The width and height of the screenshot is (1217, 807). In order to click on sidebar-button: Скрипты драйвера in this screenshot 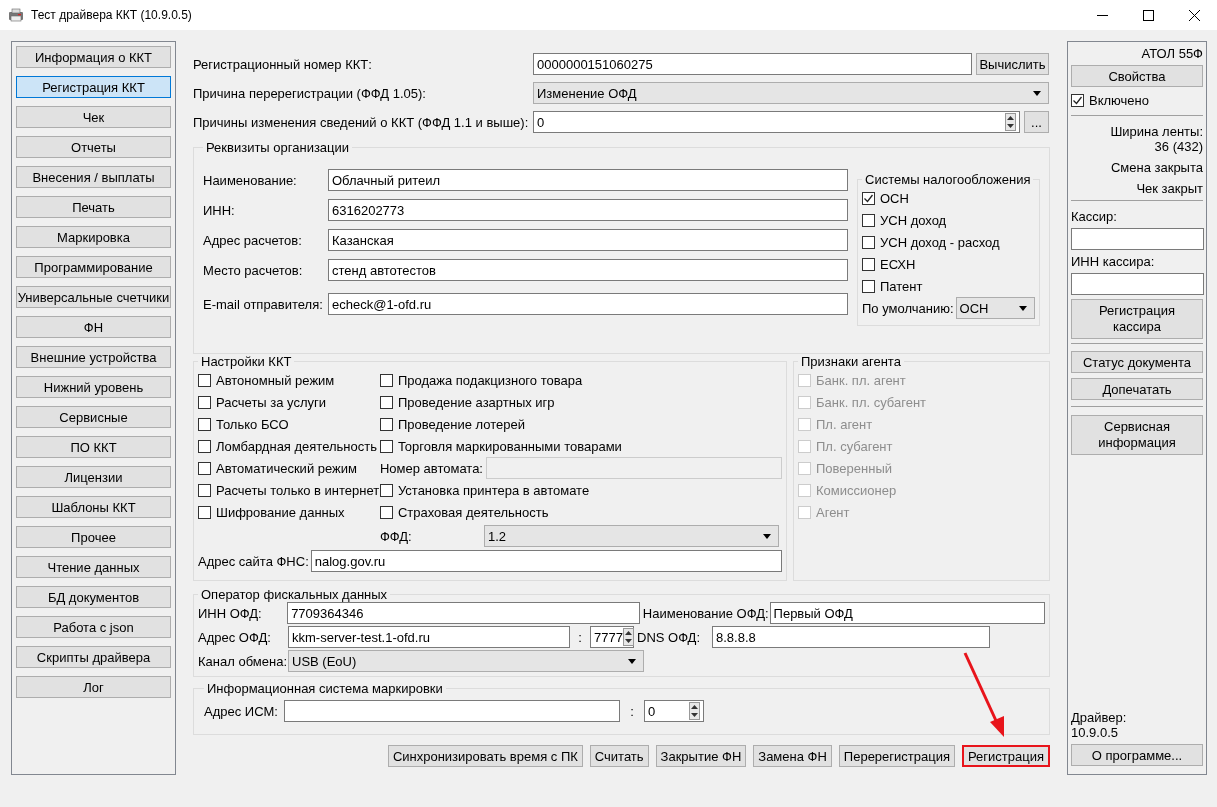, I will do `click(93, 657)`.